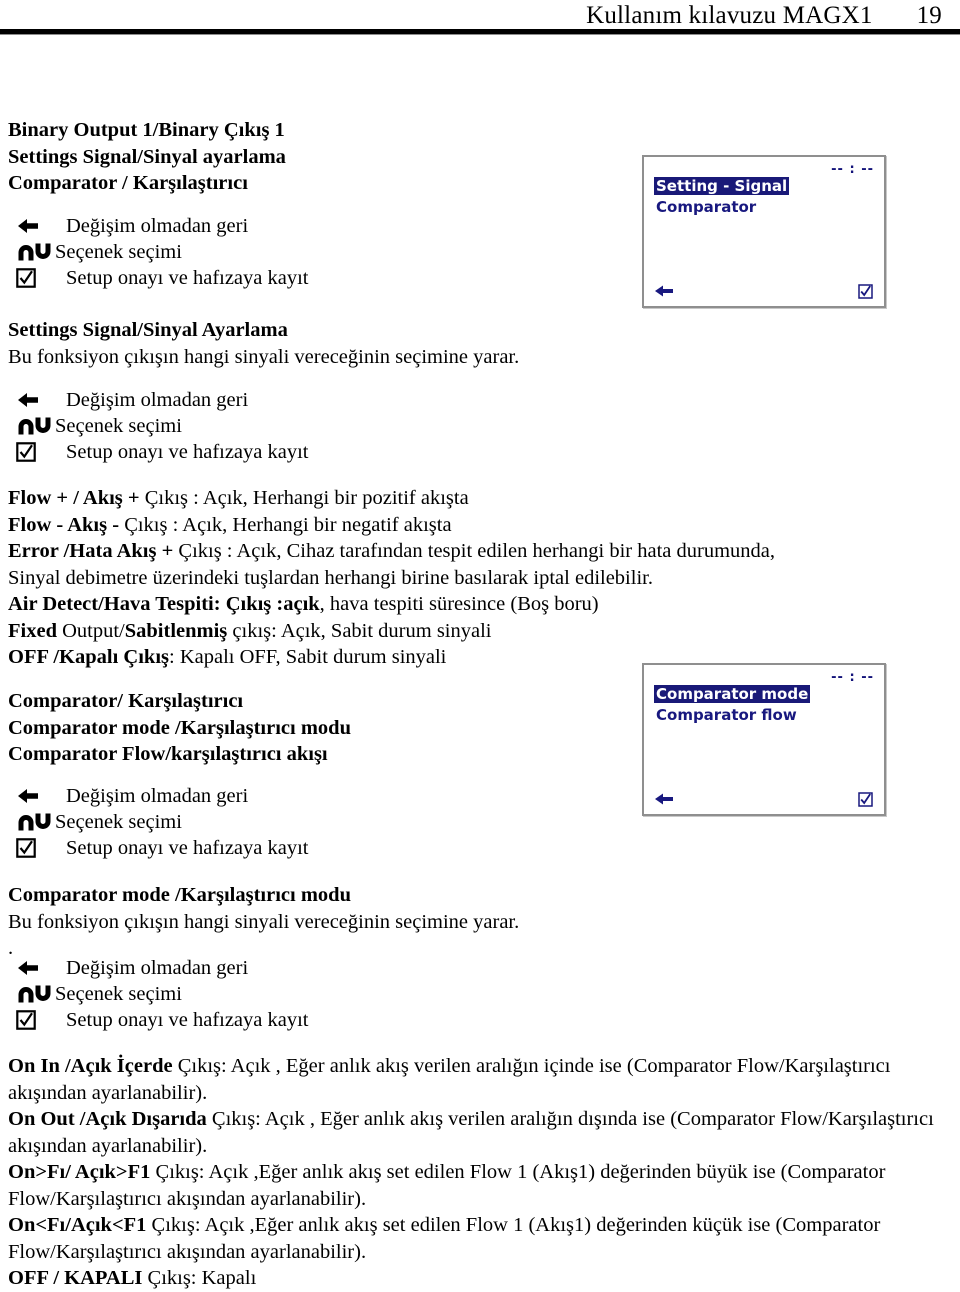  What do you see at coordinates (764, 739) in the screenshot?
I see `comparator-mode-screen: -- : -- Comparator mode Comparator flow` at bounding box center [764, 739].